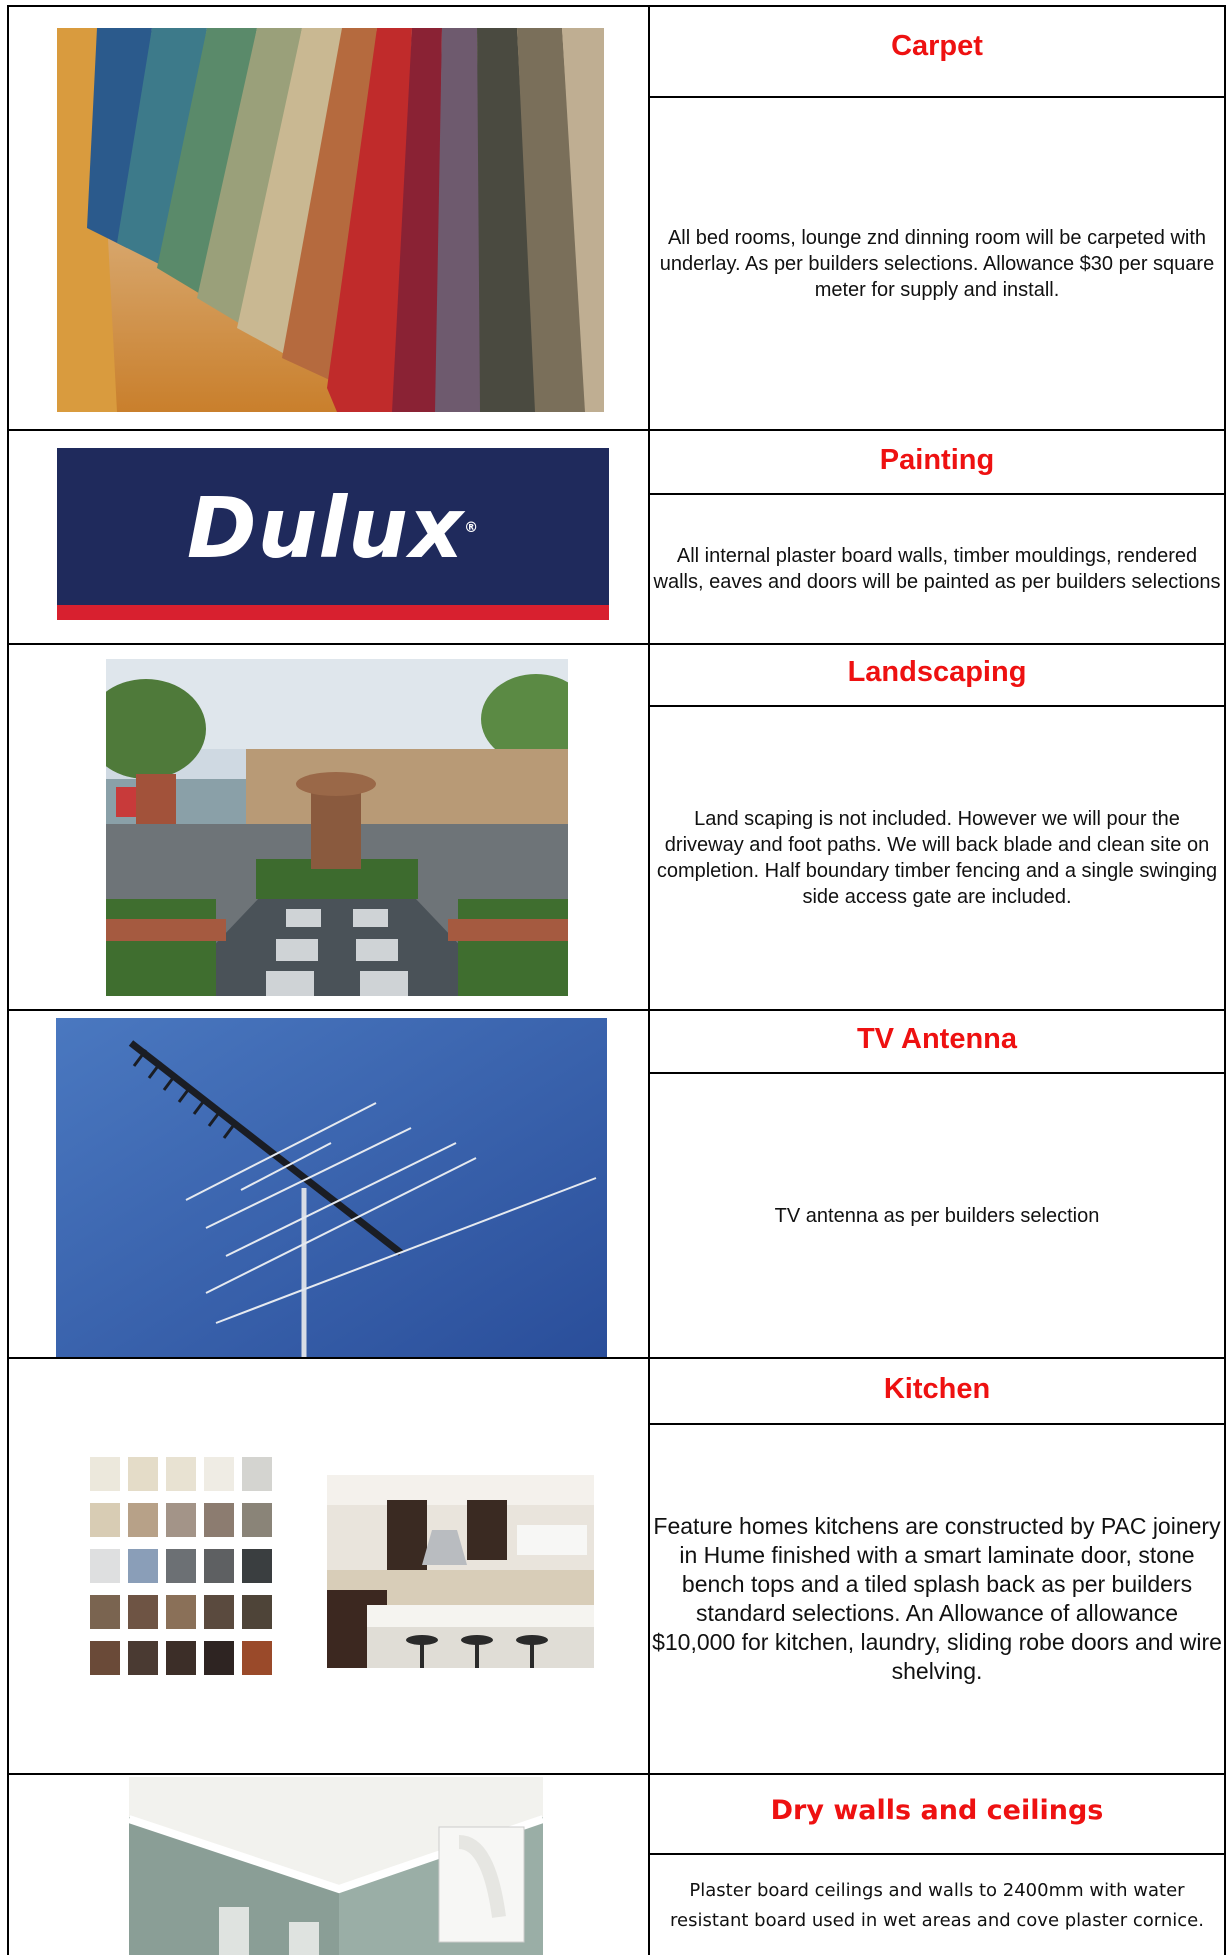  I want to click on row-title-kitchen: Kitchen, so click(937, 1389).